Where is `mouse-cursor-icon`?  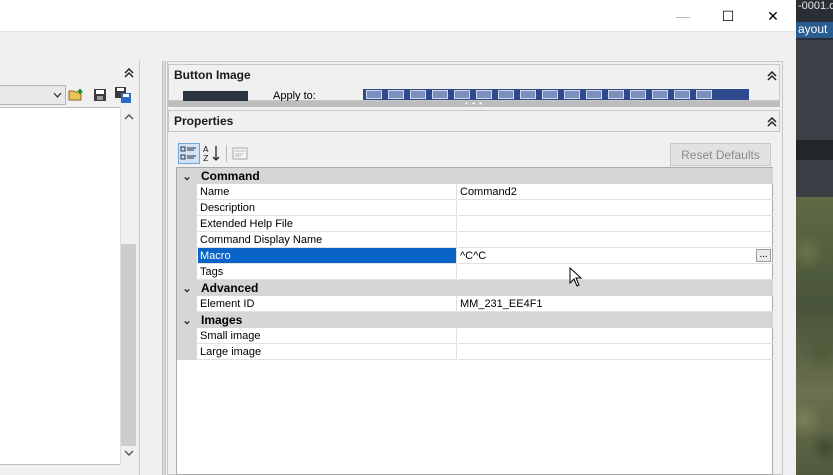
mouse-cursor-icon is located at coordinates (576, 276).